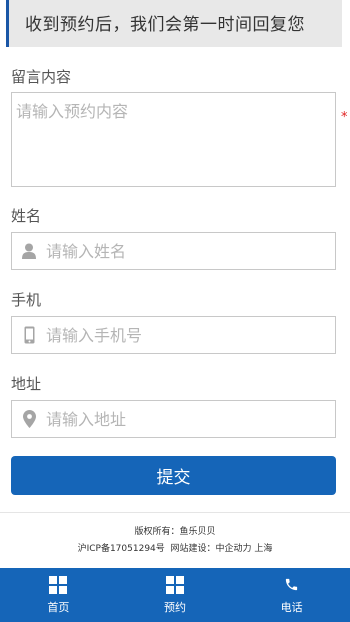 The image size is (350, 622). What do you see at coordinates (29, 251) in the screenshot?
I see `user-icon` at bounding box center [29, 251].